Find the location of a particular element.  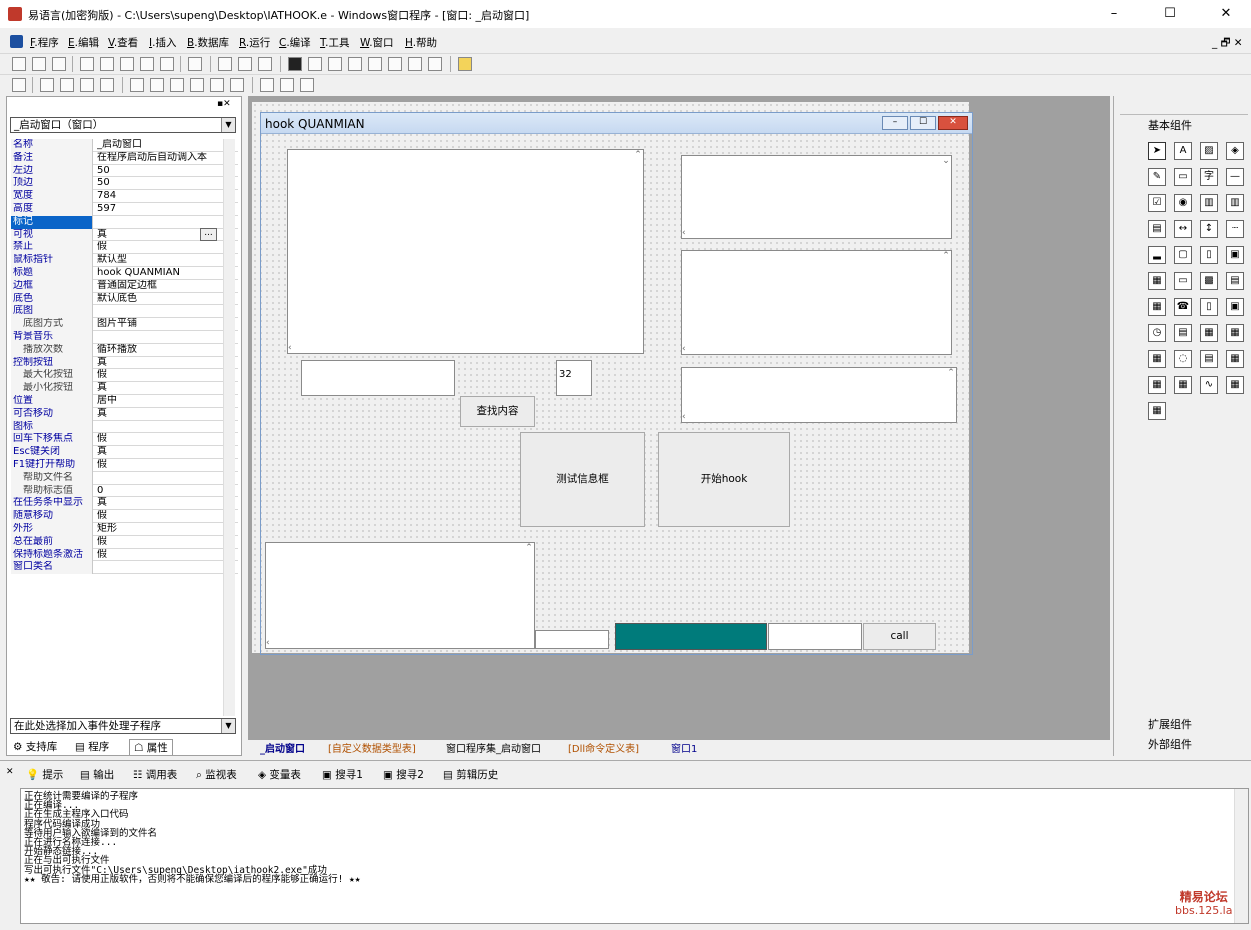

output-tab-search1: ▣ 搜寻1 is located at coordinates (342, 774).